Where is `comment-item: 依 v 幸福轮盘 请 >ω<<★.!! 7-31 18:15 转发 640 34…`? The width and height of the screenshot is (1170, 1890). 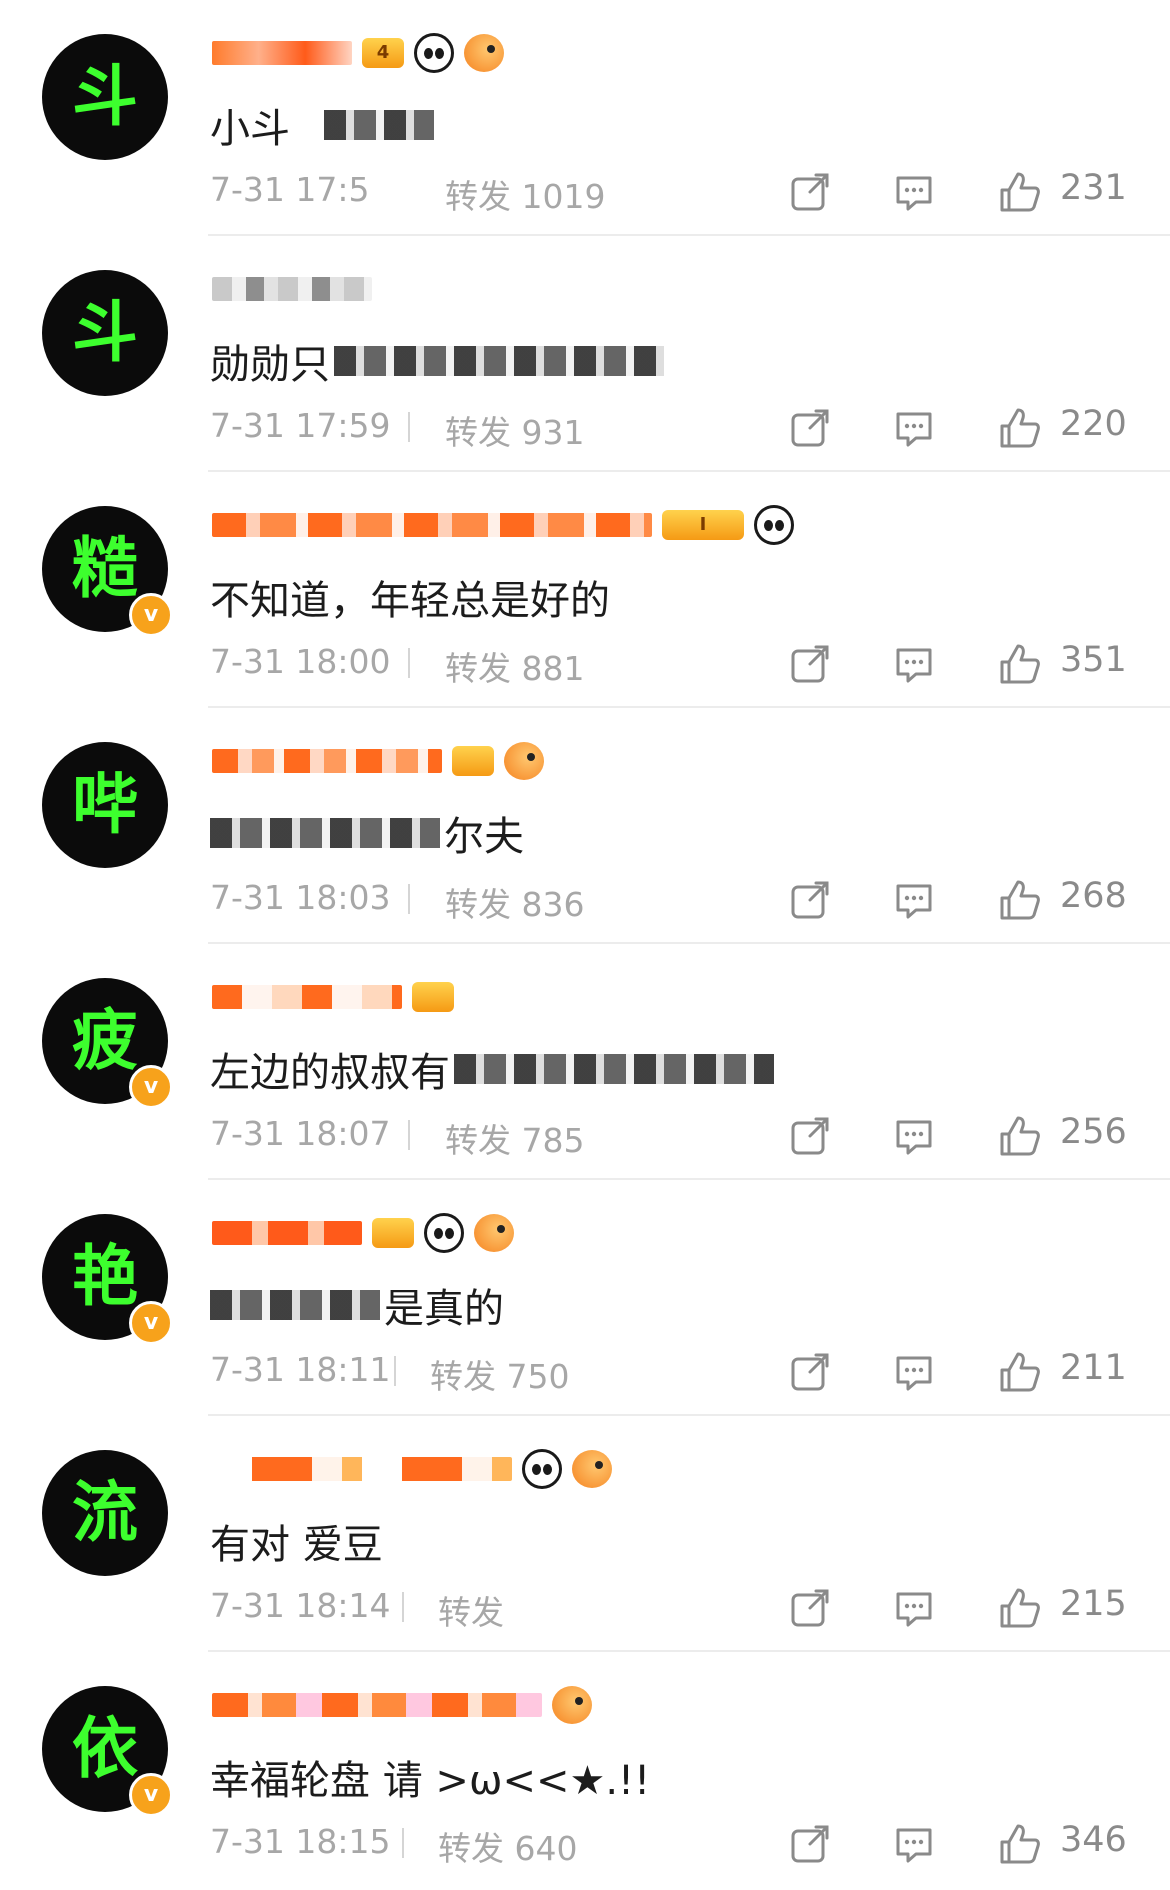
comment-item: 依 v 幸福轮盘 请 >ω<<★.!! 7-31 18:15 转发 640 34… is located at coordinates (585, 1771).